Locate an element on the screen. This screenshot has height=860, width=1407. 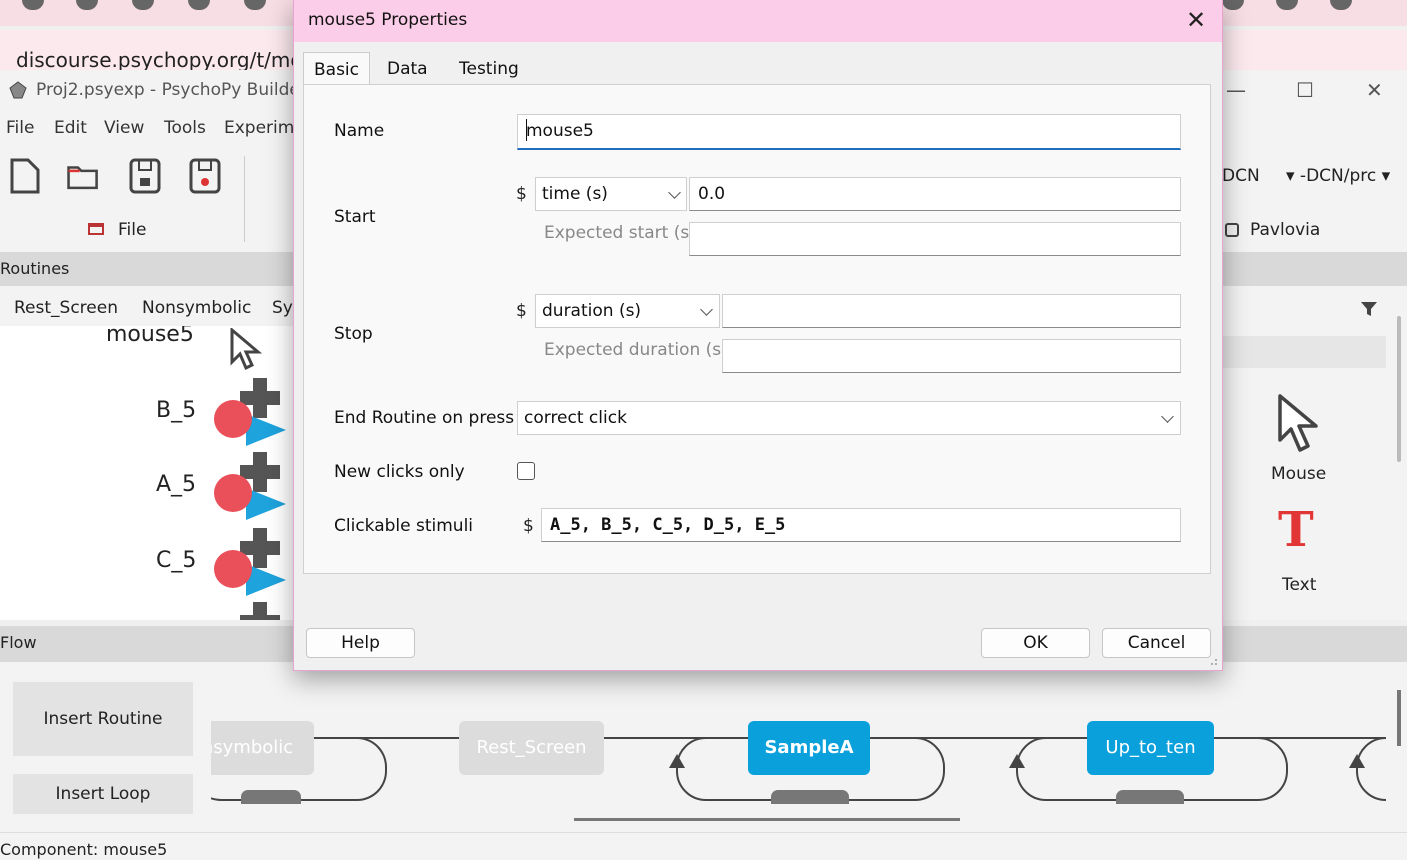
new-file-icon is located at coordinates (25, 176).